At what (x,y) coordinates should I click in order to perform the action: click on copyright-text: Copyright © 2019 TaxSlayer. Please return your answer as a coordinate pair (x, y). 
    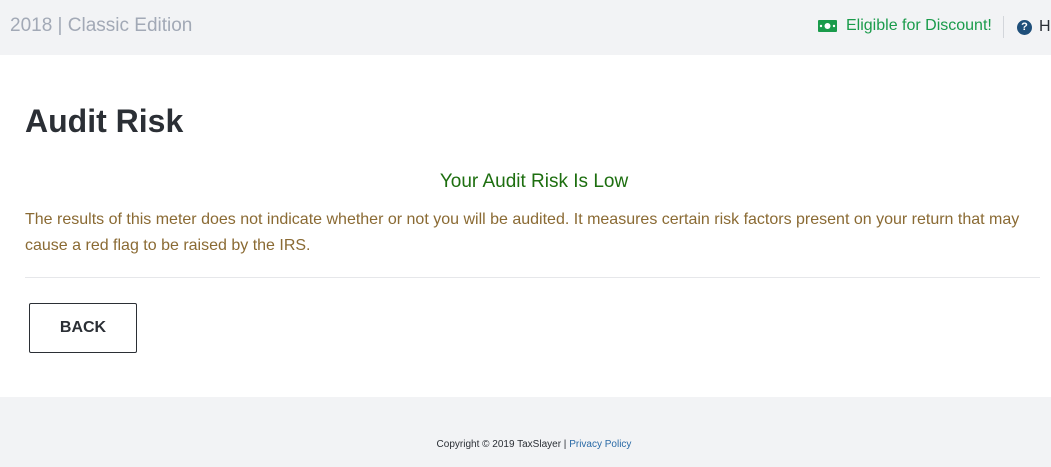
    Looking at the image, I should click on (499, 444).